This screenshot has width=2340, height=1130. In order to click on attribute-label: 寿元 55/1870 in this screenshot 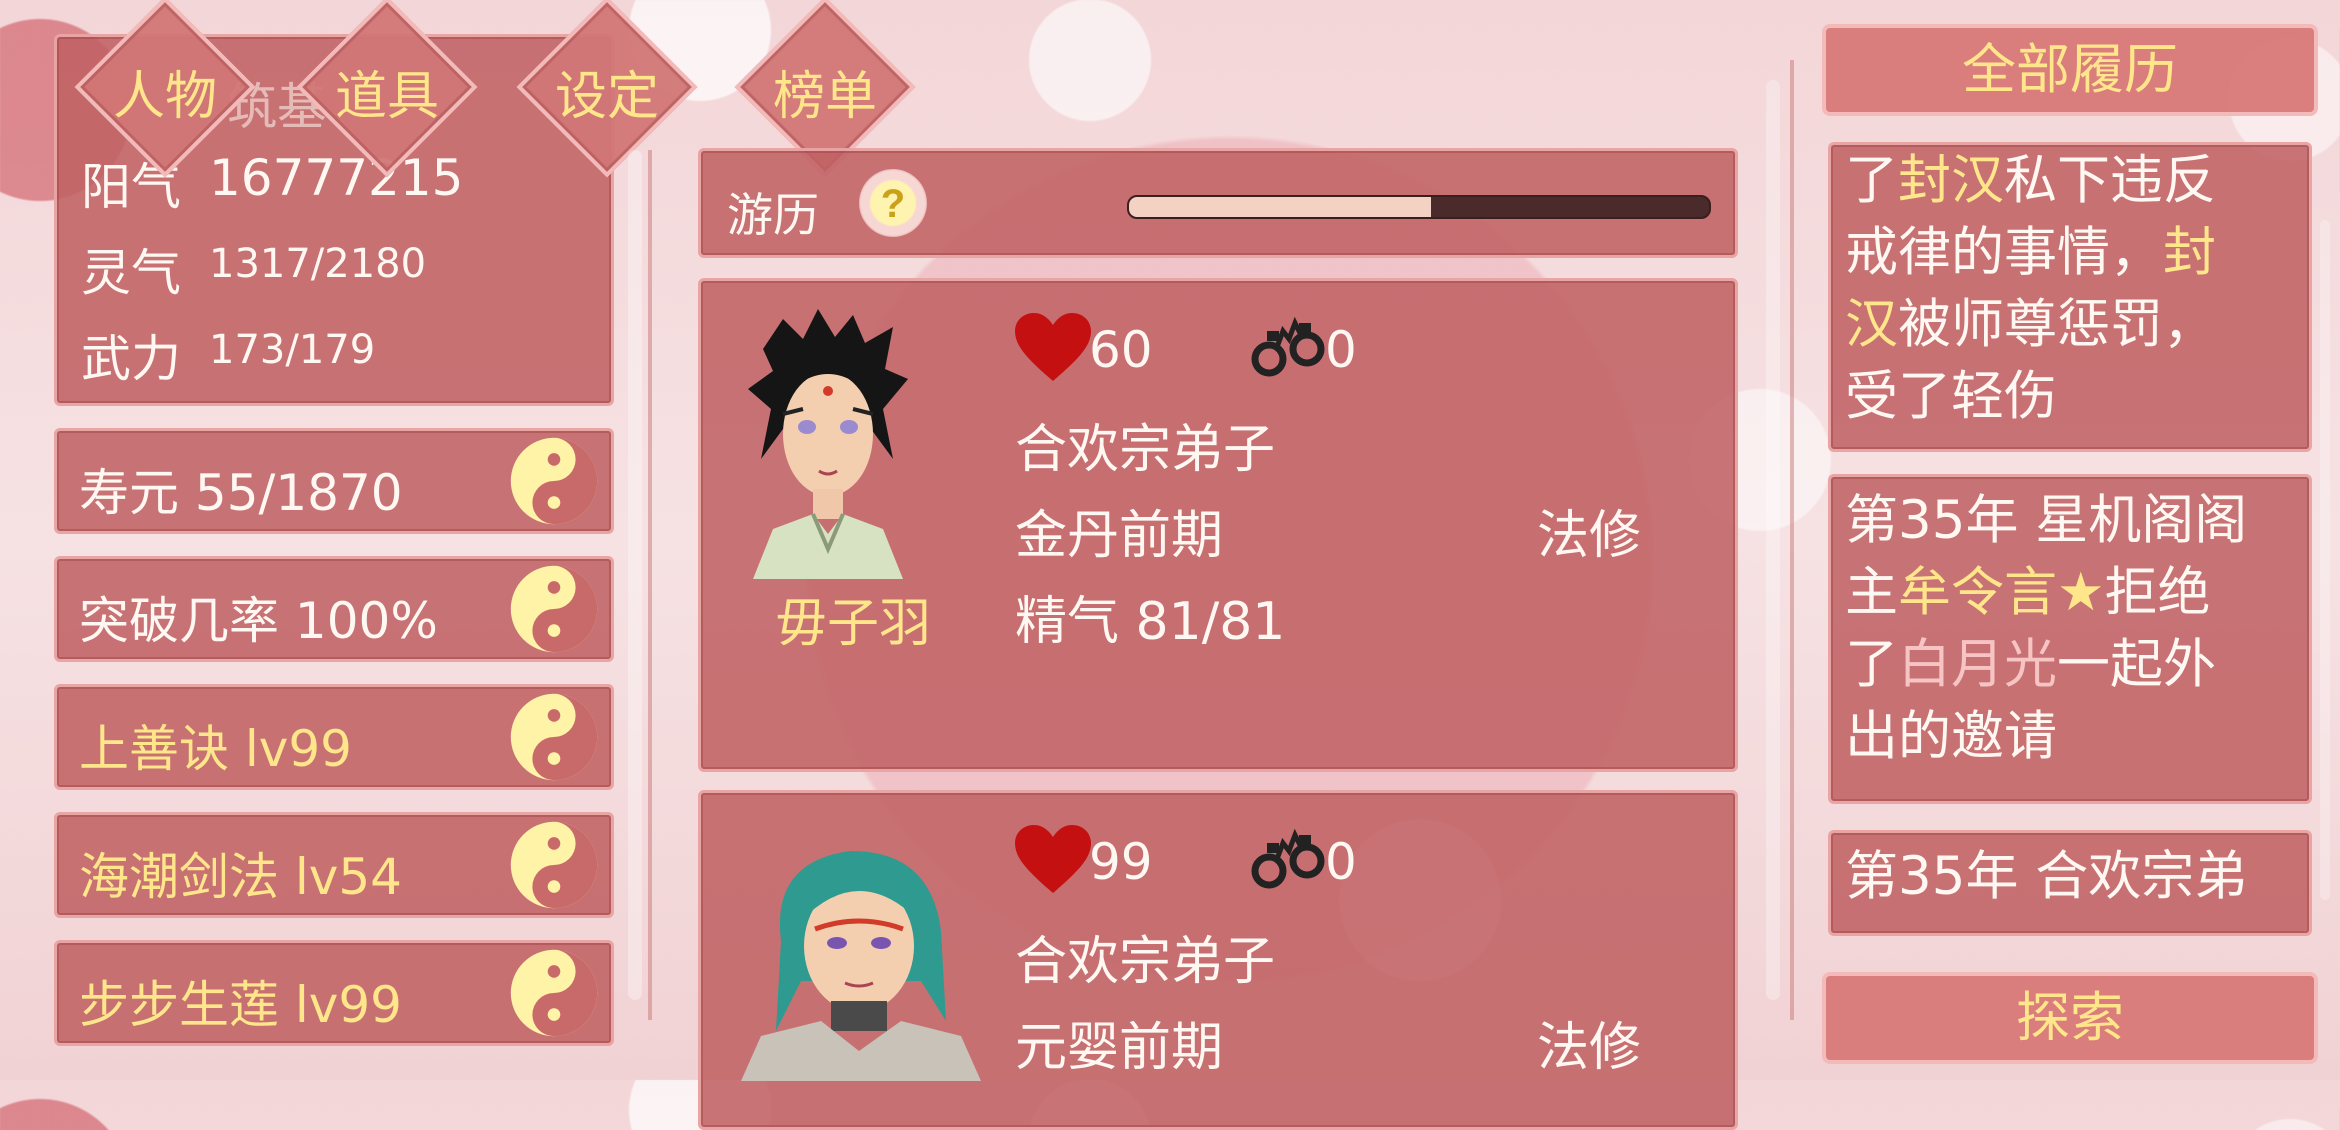, I will do `click(241, 493)`.